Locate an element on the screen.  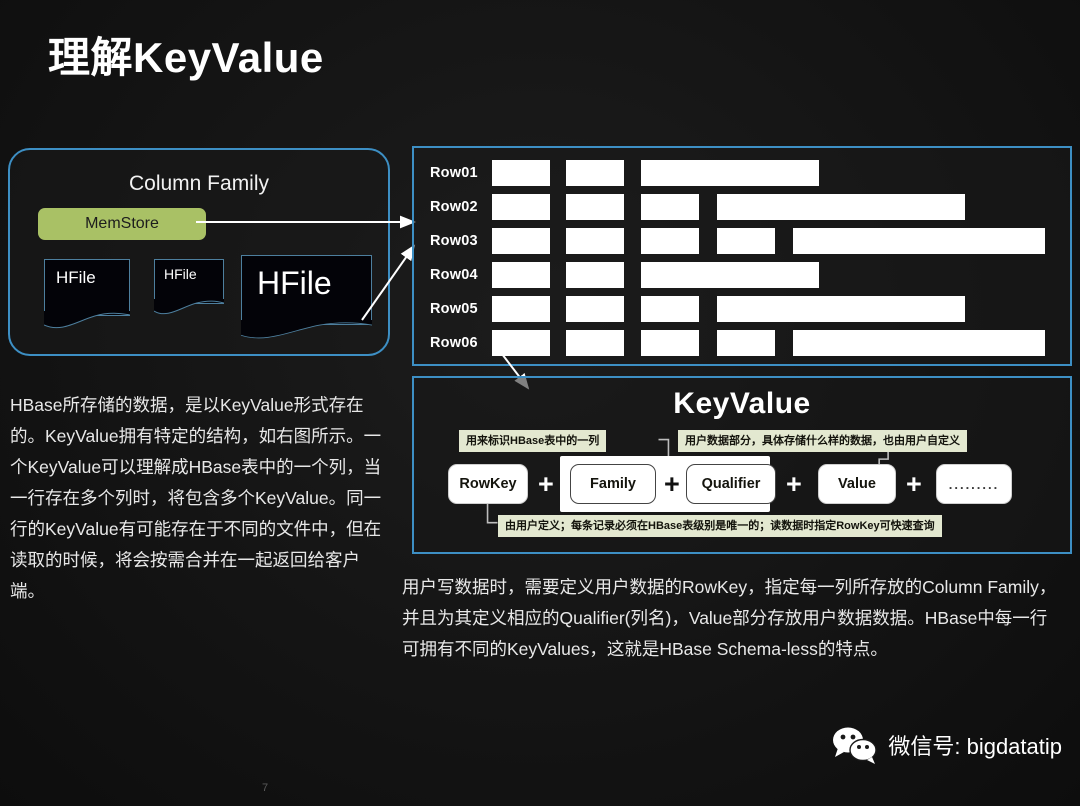
column-family-title: Column Family is located at coordinates (199, 183).